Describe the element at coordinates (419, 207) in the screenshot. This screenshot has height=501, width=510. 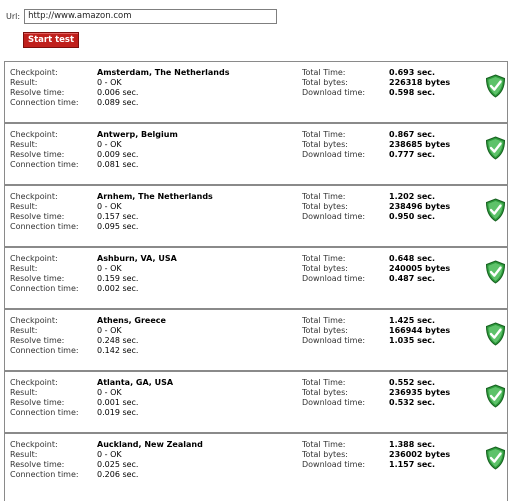
I see `right-values: 1.202 sec. 238496 bytes 0.950 sec.` at that location.